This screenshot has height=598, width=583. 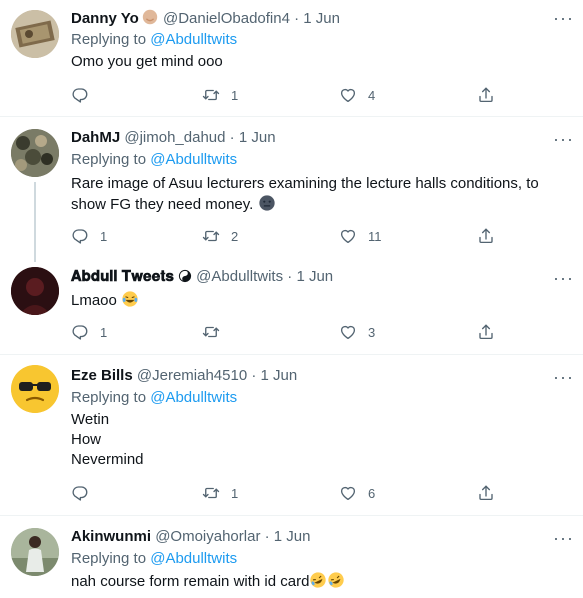 I want to click on tweet-actions: 1 6, so click(x=286, y=493).